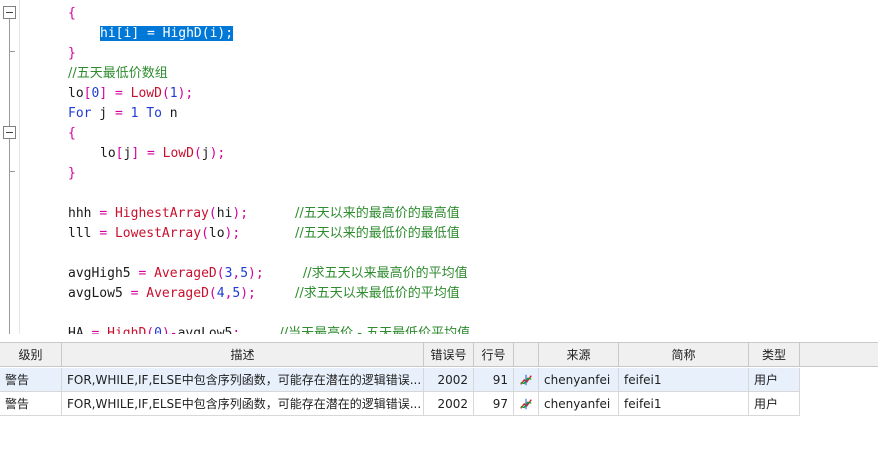  I want to click on code-line: hi[i] = HighD(i);, so click(128, 34).